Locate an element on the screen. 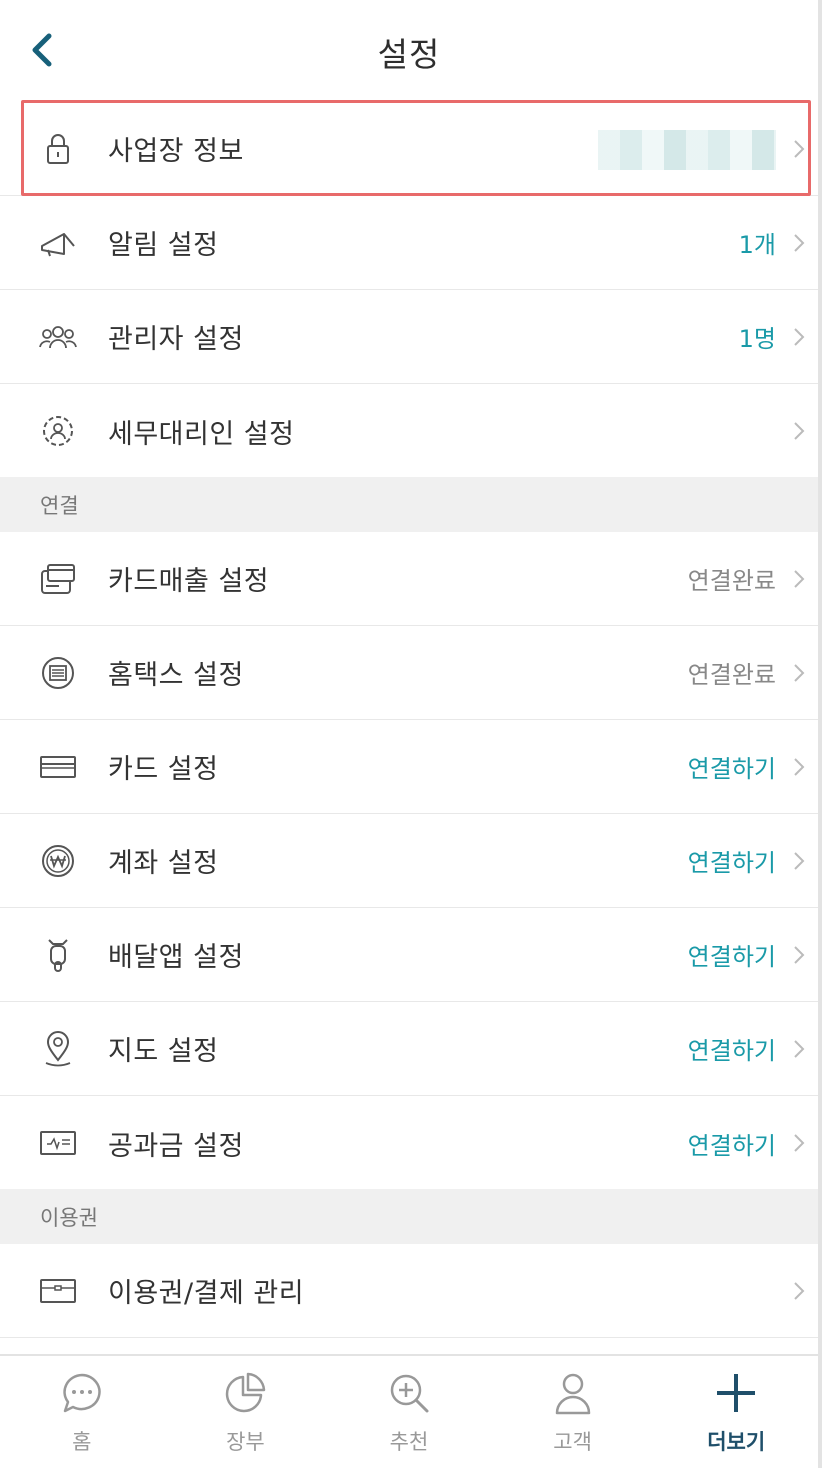  zoom-plus-icon is located at coordinates (409, 1393).